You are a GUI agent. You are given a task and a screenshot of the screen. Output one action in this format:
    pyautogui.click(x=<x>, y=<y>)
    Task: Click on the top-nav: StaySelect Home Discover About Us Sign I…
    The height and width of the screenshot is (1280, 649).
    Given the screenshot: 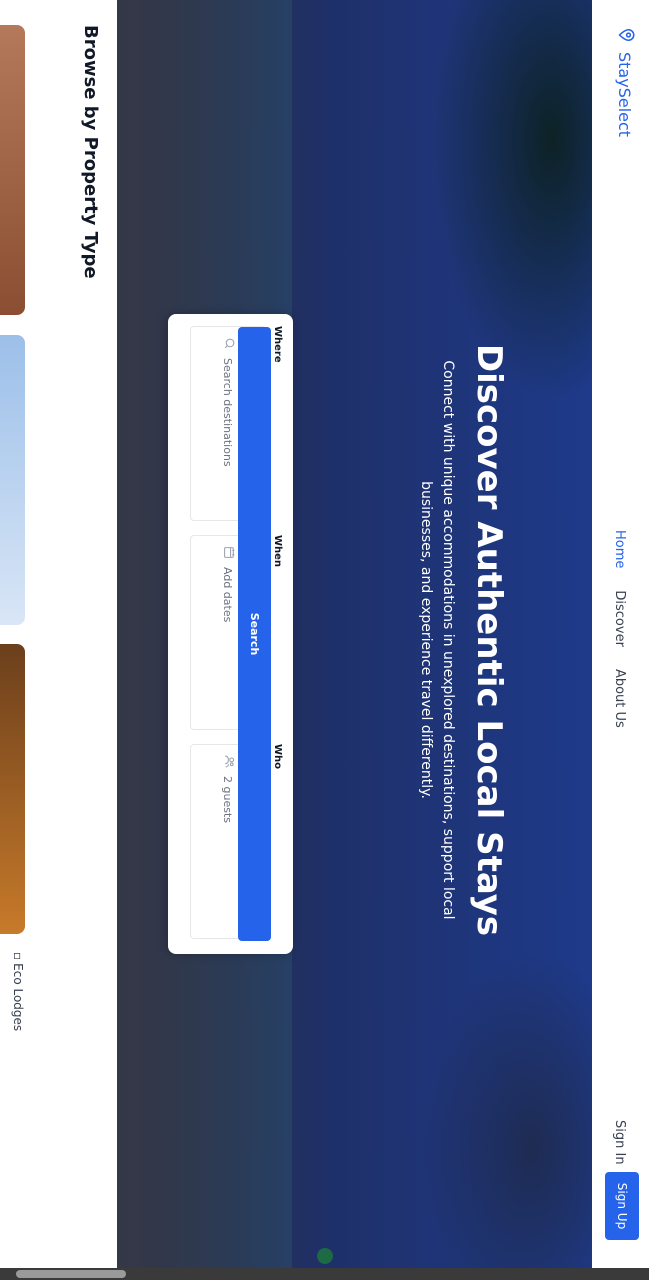 What is the action you would take?
    pyautogui.click(x=620, y=640)
    